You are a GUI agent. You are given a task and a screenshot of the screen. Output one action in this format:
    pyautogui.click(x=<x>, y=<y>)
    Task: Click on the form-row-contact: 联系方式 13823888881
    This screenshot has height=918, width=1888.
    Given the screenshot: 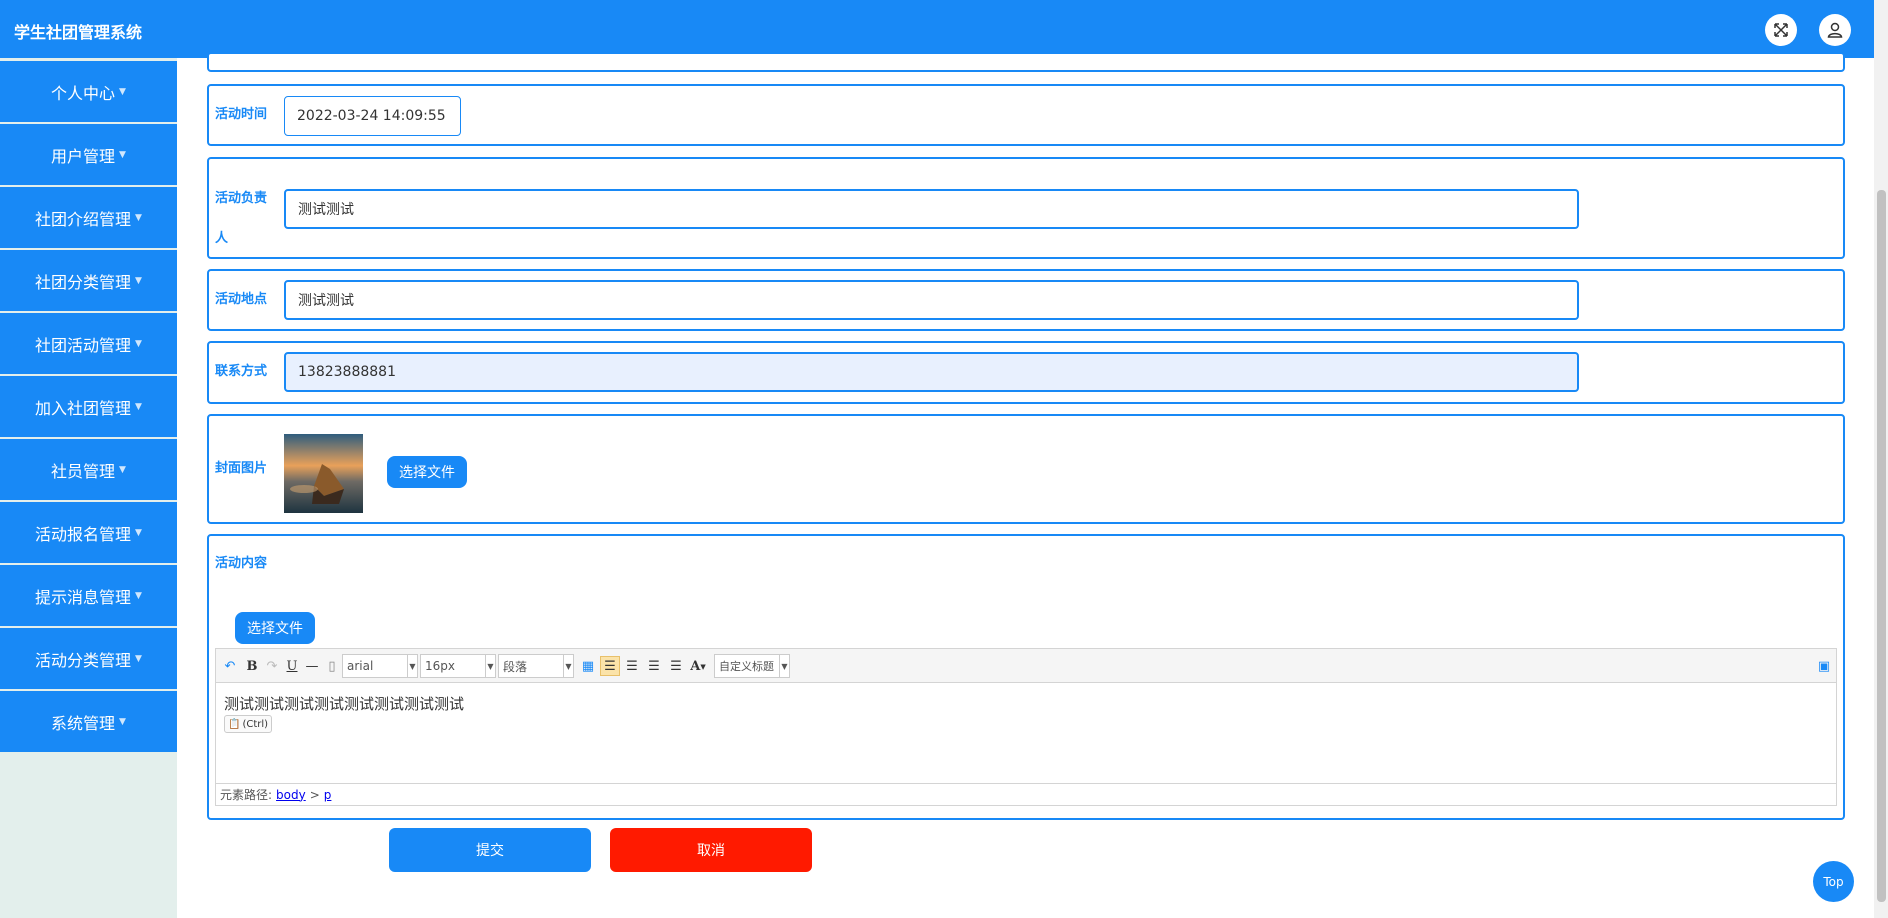 What is the action you would take?
    pyautogui.click(x=1026, y=372)
    